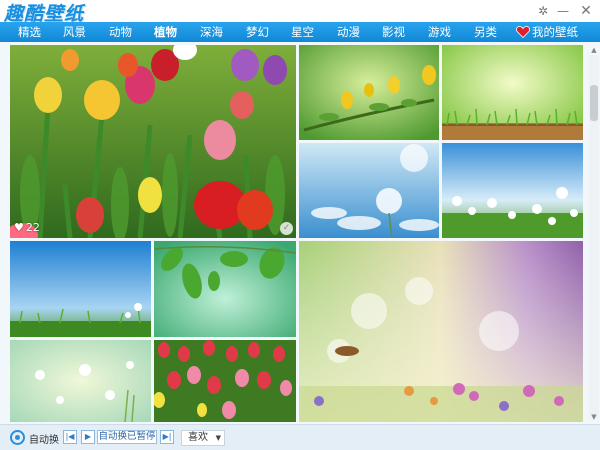  Describe the element at coordinates (198, 437) in the screenshot. I see `sort-value: 喜欢` at that location.